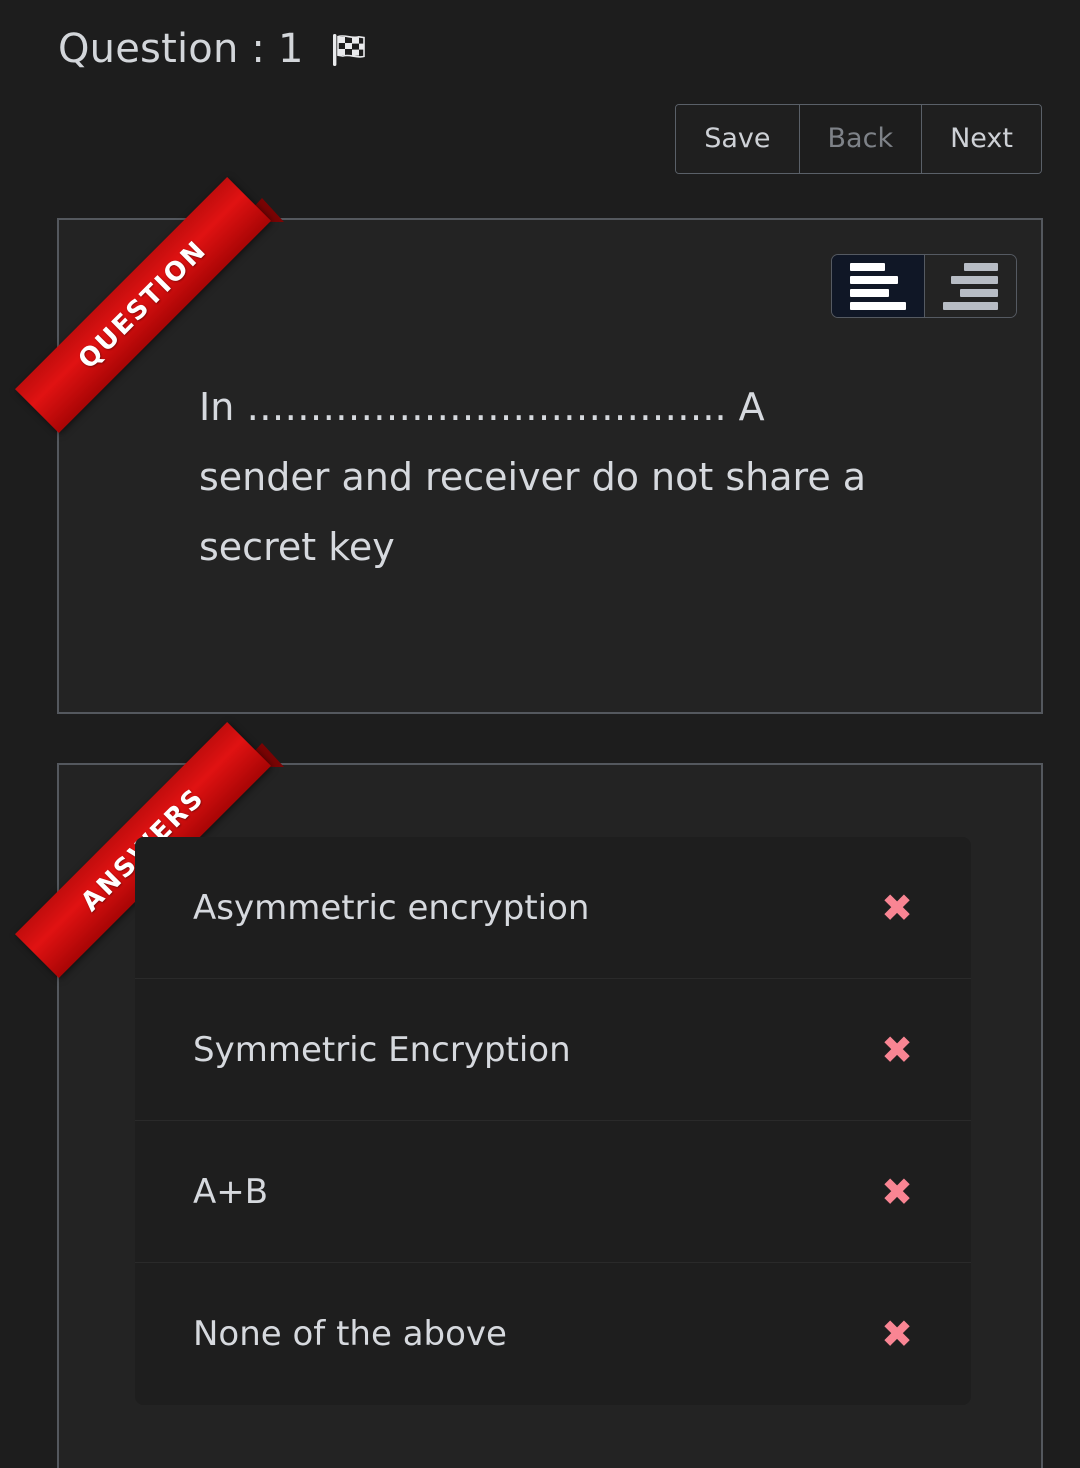 The height and width of the screenshot is (1468, 1080). What do you see at coordinates (350, 1334) in the screenshot?
I see `answer-label: None of the above` at bounding box center [350, 1334].